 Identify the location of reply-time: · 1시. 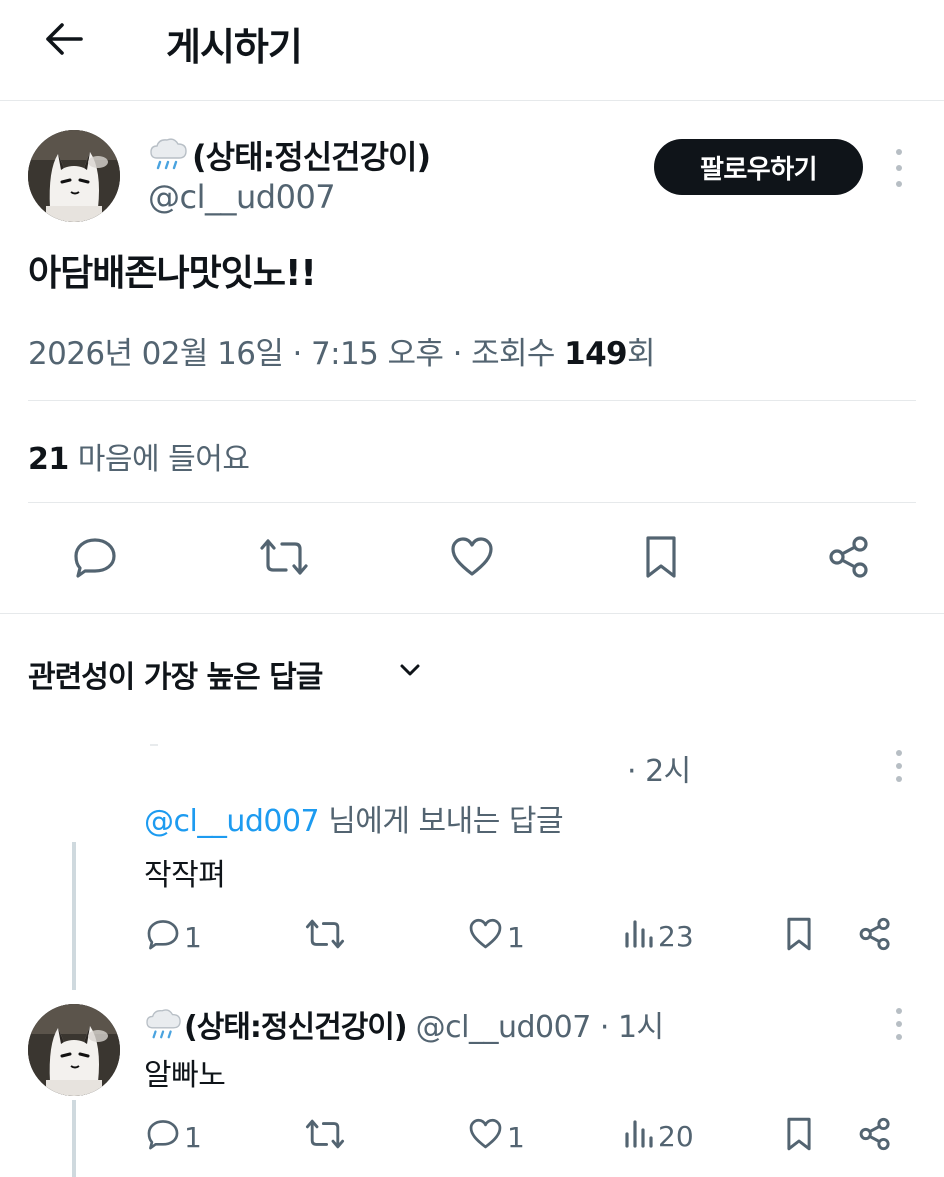
(632, 1027).